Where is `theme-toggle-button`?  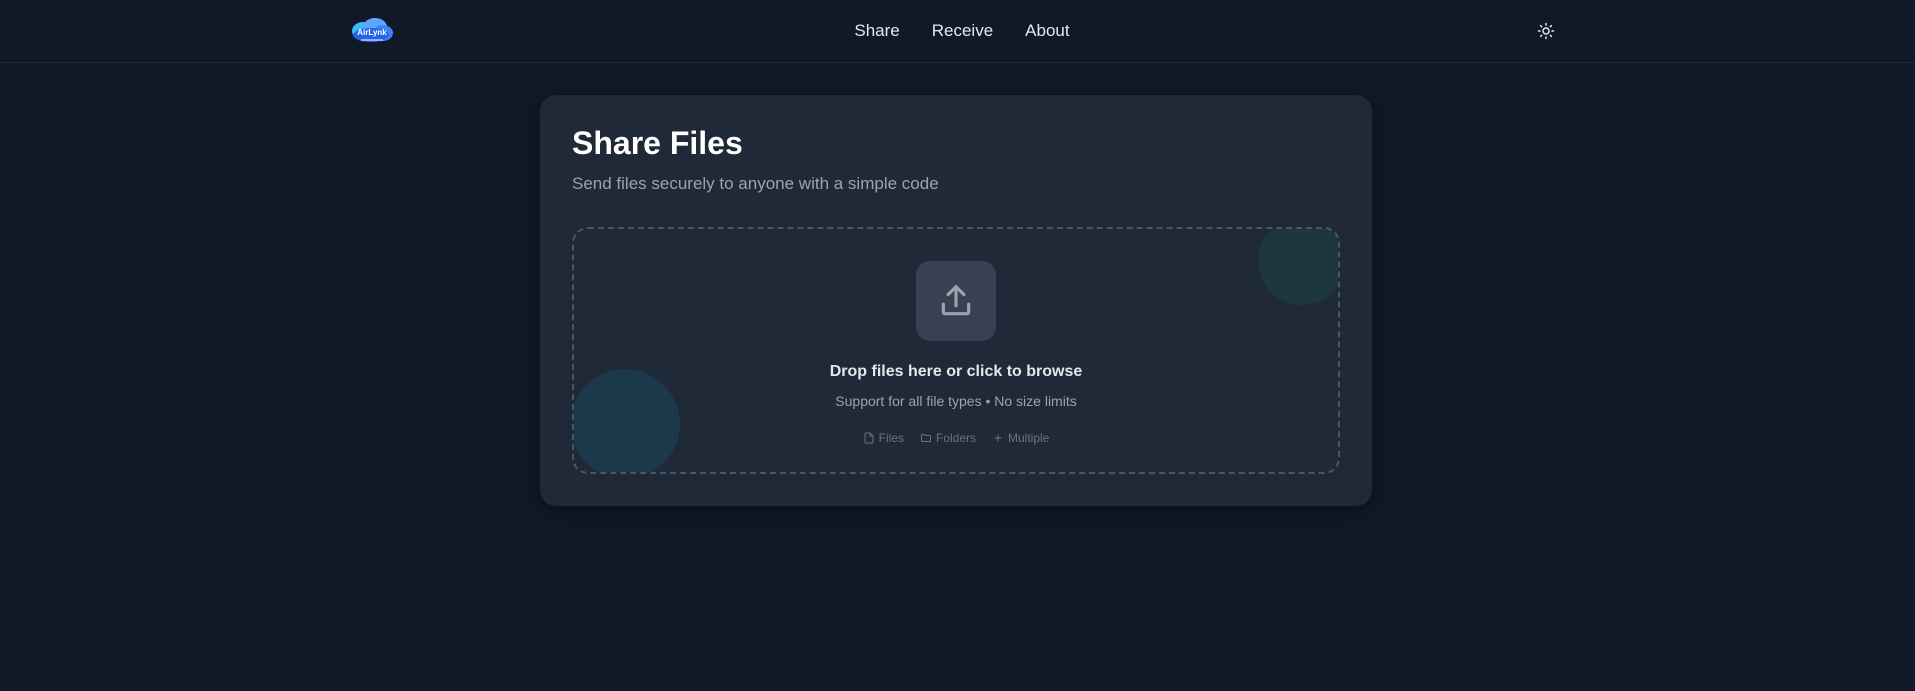
theme-toggle-button is located at coordinates (1546, 31).